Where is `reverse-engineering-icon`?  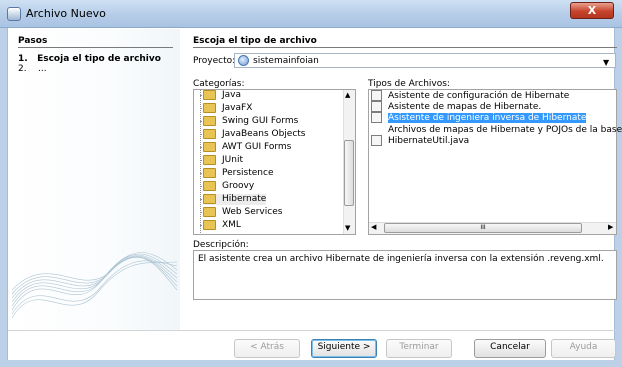
reverse-engineering-icon is located at coordinates (376, 117).